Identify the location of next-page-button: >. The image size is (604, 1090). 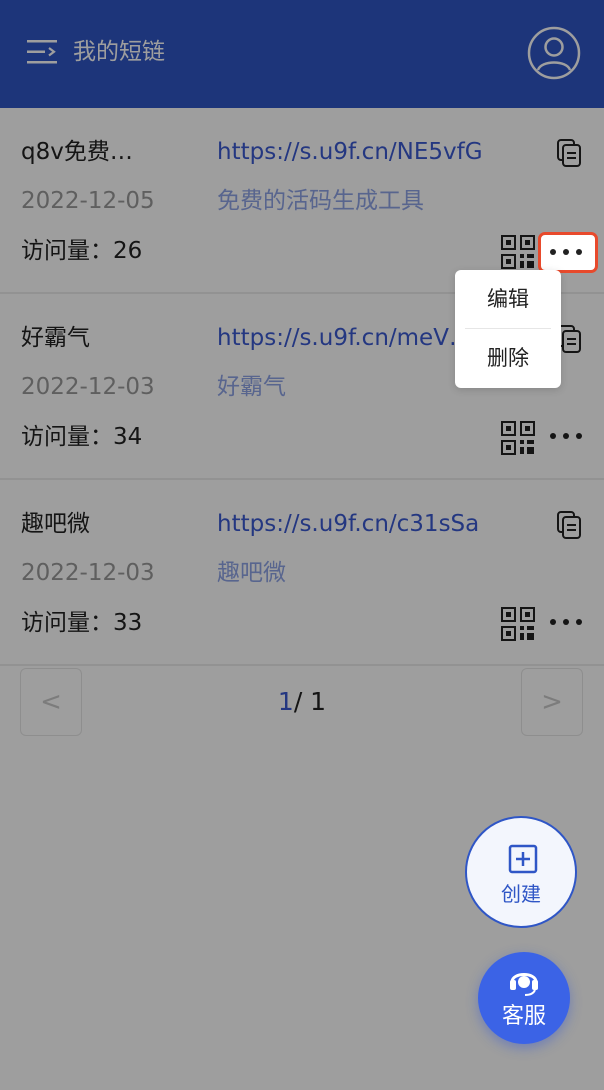
(552, 702).